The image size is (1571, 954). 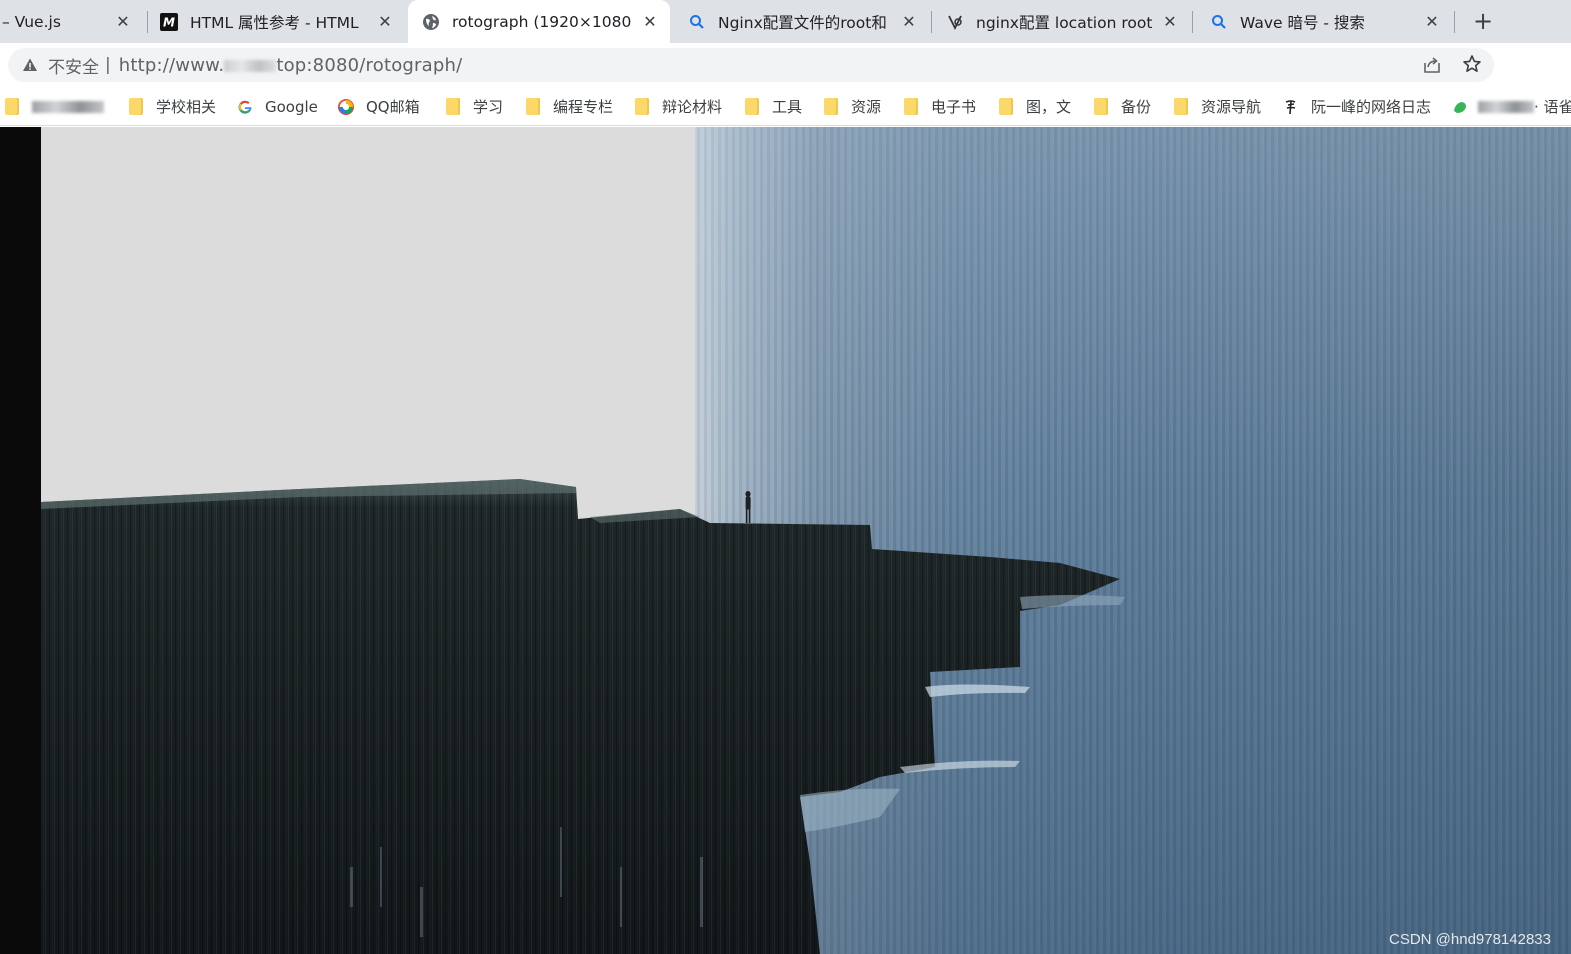 I want to click on bookmark-study: 学习, so click(x=474, y=106).